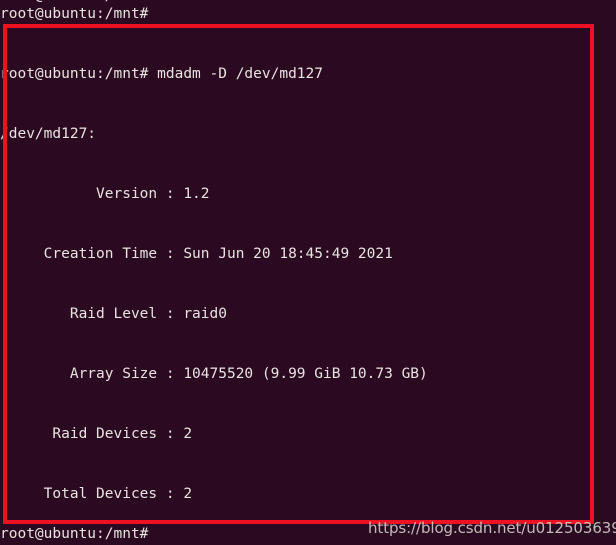  Describe the element at coordinates (74, 14) in the screenshot. I see `shell-prompt-top: root@ubuntu:/mnt#` at that location.